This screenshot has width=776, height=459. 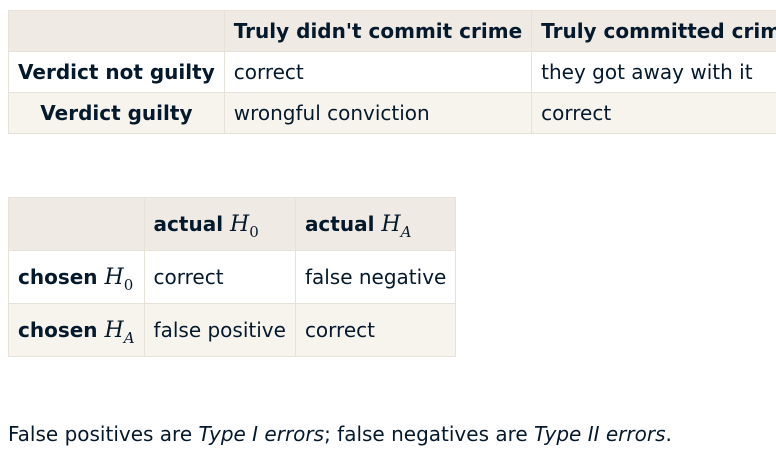 I want to click on row-header-guilty: Verdict guilty, so click(x=116, y=113).